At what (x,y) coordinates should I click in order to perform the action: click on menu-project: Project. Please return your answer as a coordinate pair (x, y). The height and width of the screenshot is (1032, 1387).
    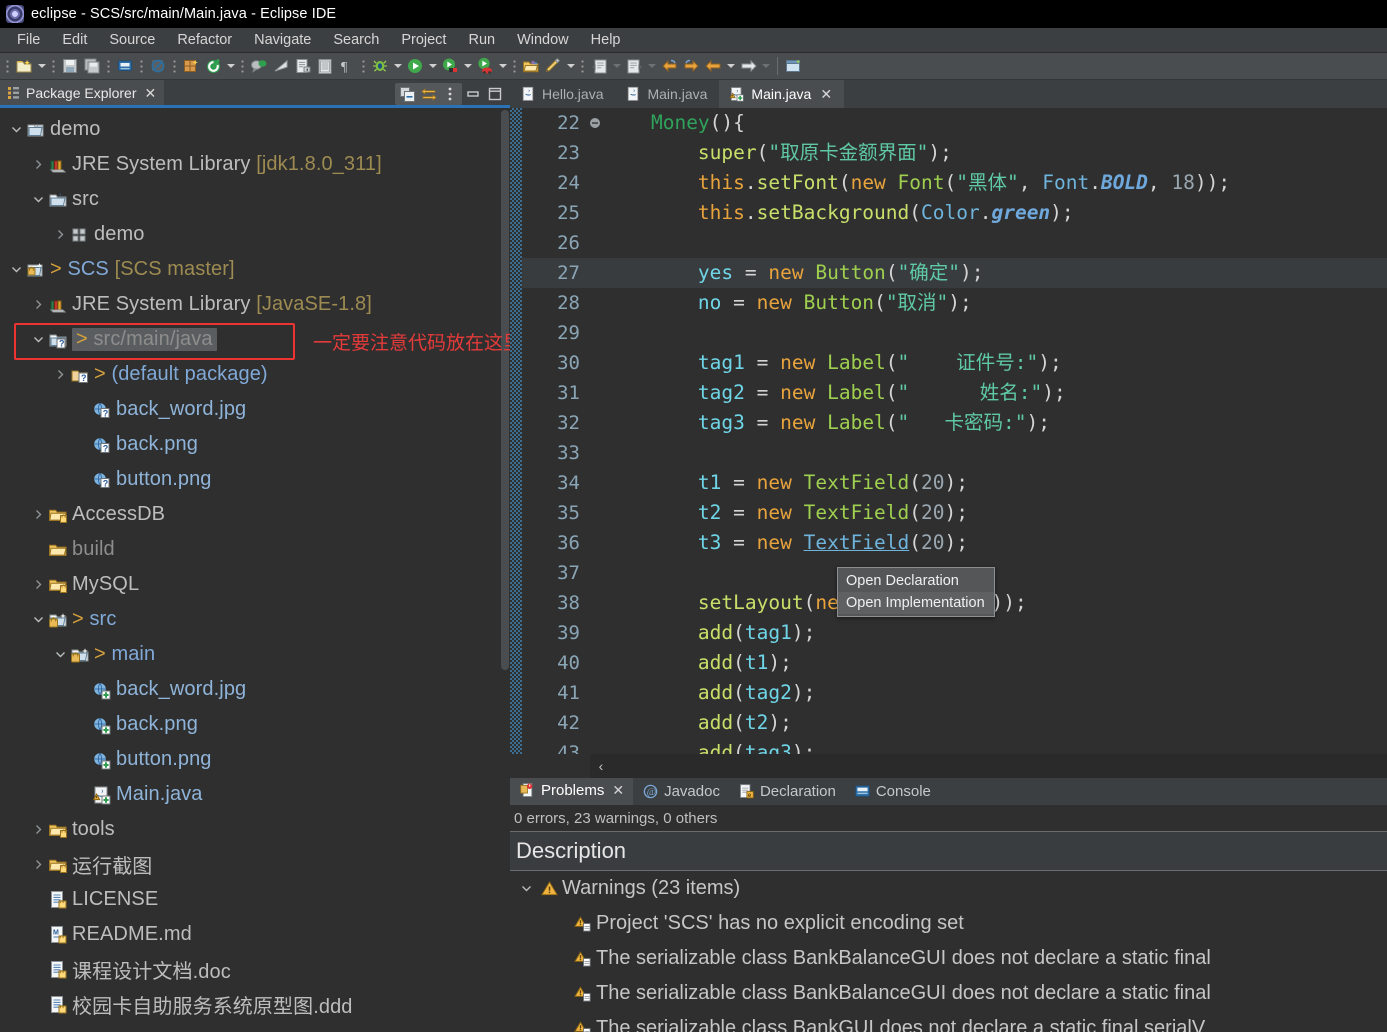
    Looking at the image, I should click on (423, 40).